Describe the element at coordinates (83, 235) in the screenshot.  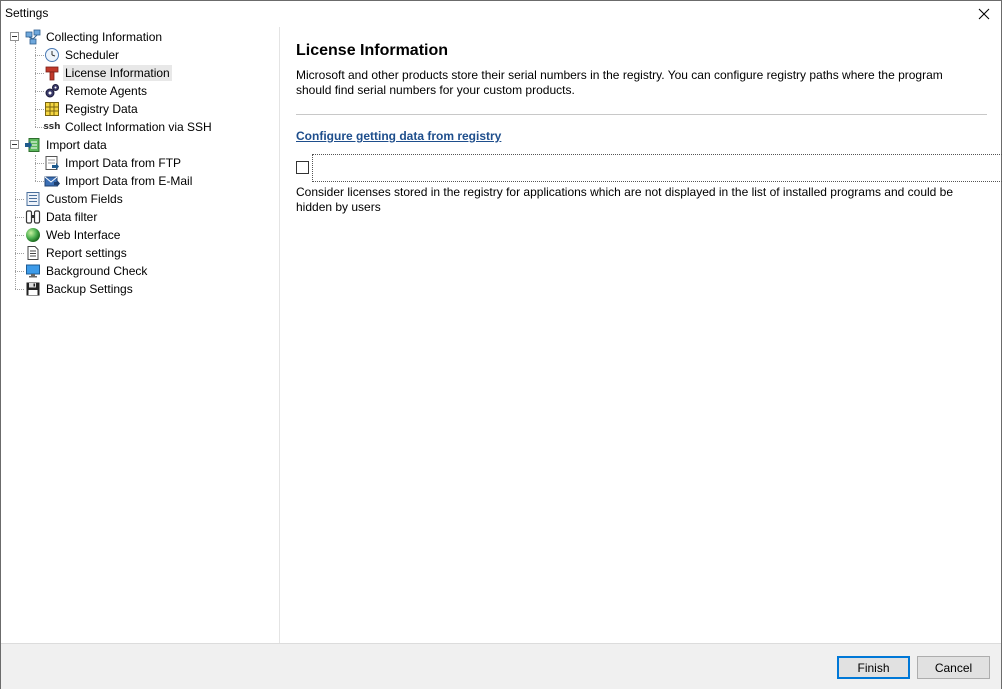
I see `tree-item-label: Web Interface` at that location.